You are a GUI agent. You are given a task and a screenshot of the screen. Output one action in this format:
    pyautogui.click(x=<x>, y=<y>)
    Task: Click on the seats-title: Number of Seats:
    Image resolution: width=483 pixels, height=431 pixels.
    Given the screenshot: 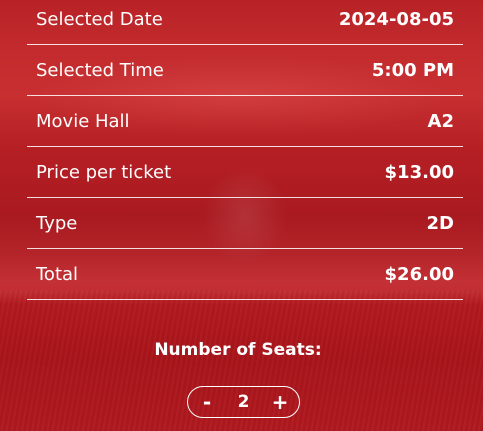 What is the action you would take?
    pyautogui.click(x=238, y=350)
    